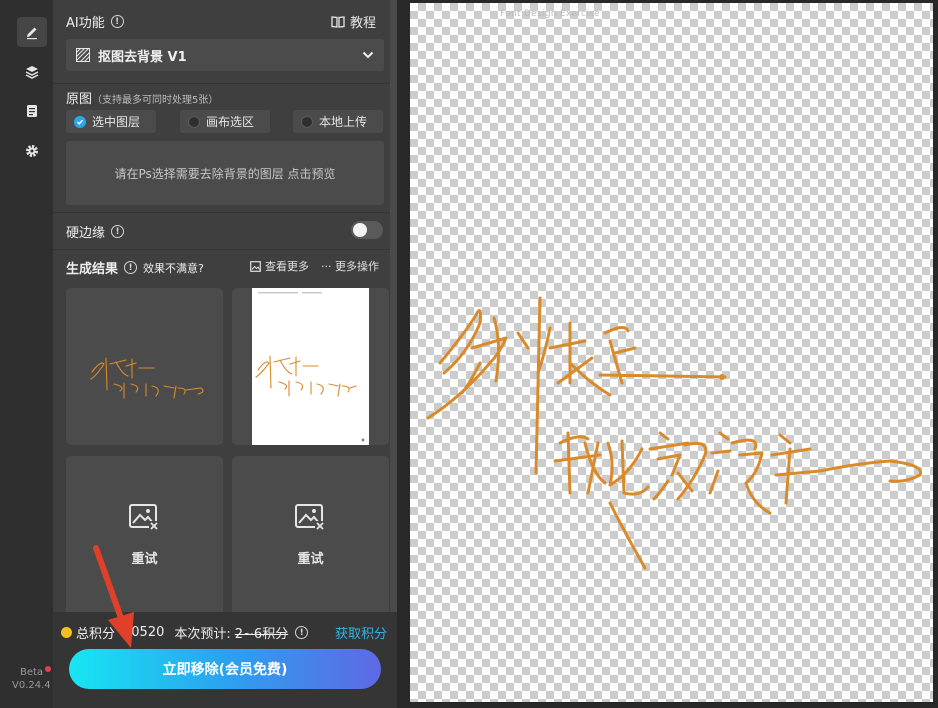 This screenshot has height=708, width=938. What do you see at coordinates (32, 72) in the screenshot?
I see `layers-icon` at bounding box center [32, 72].